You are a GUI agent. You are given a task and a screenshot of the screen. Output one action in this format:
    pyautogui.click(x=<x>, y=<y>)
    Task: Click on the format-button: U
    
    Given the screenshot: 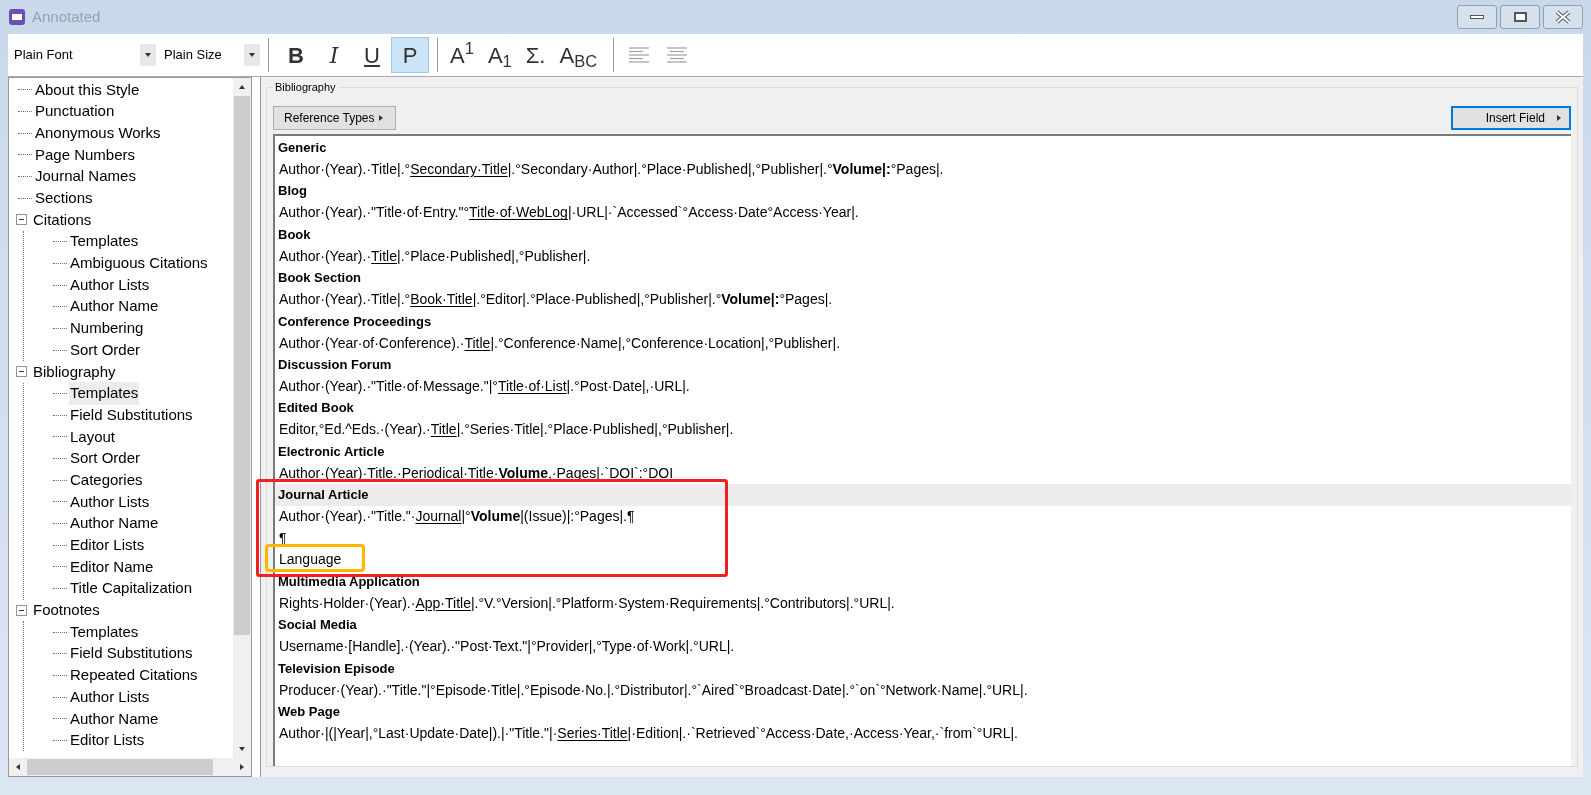 What is the action you would take?
    pyautogui.click(x=372, y=55)
    